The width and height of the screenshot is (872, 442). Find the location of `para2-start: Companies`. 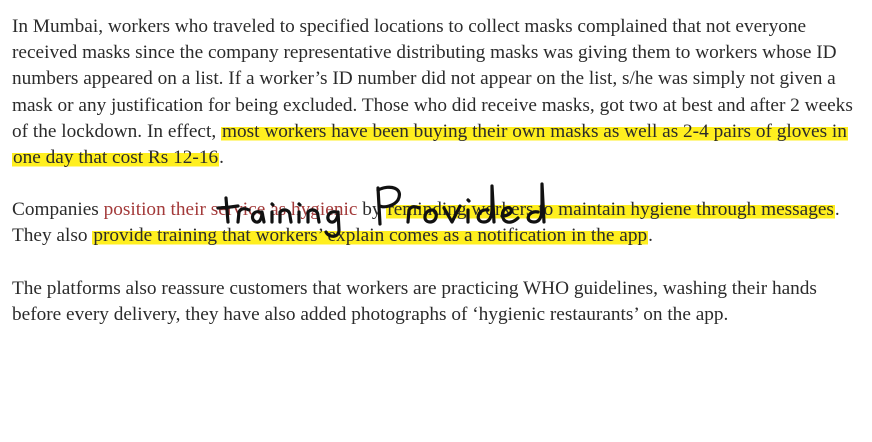

para2-start: Companies is located at coordinates (58, 210).